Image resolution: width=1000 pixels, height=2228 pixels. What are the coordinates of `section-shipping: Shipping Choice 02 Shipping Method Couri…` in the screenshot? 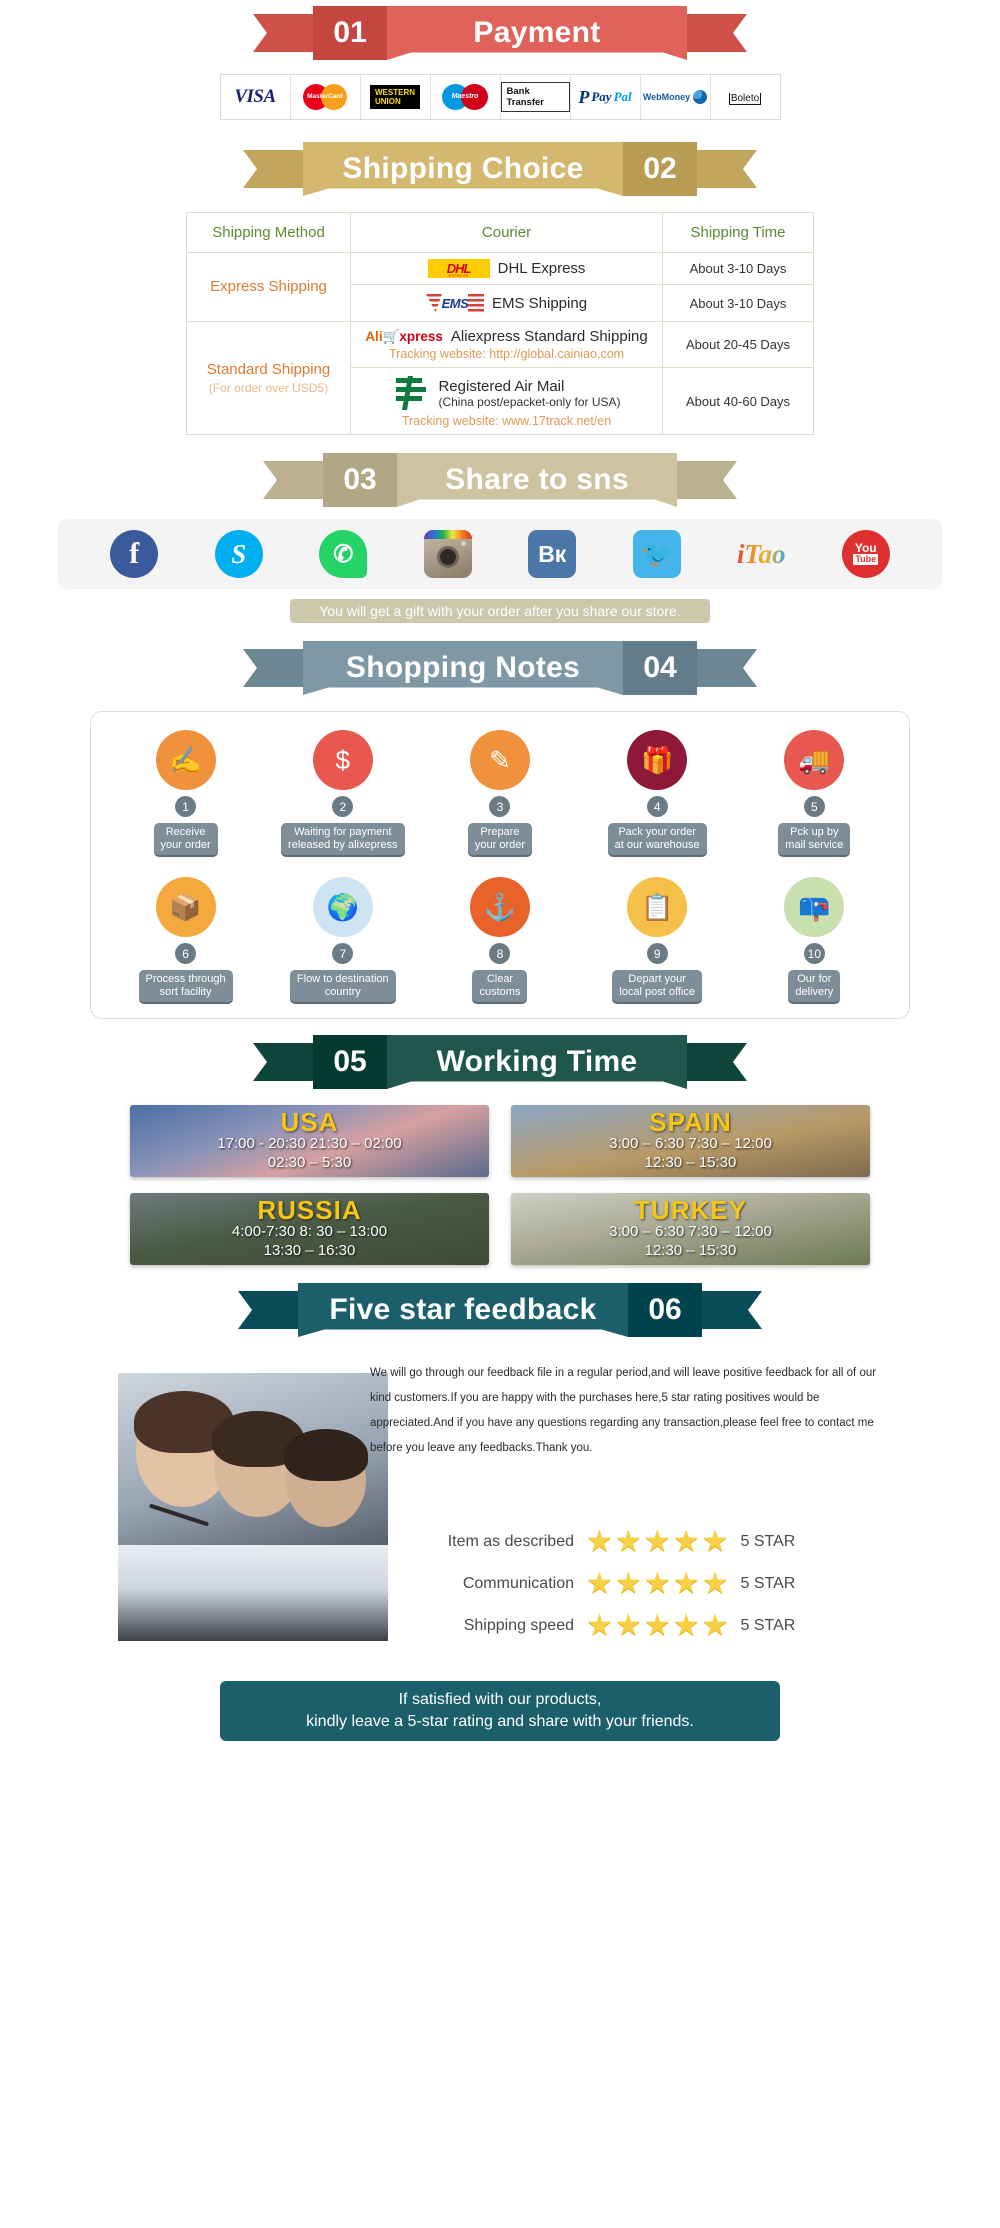 It's located at (500, 288).